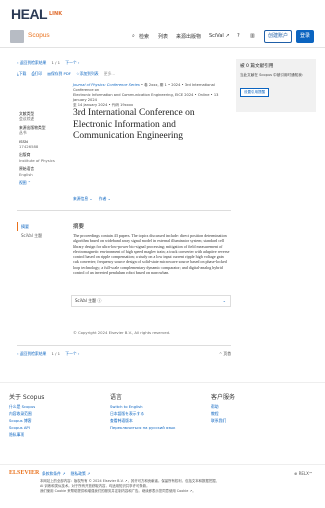 The height and width of the screenshot is (508, 325). I want to click on footer-about-link: Scopus 博客, so click(20, 421).